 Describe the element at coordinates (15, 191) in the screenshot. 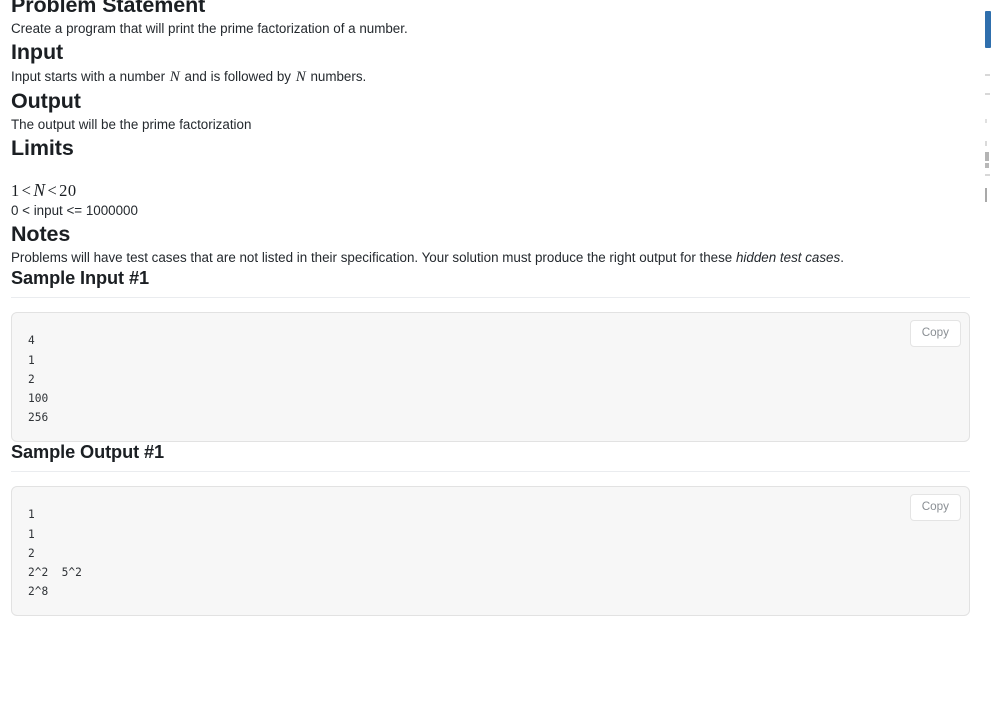

I see `limits-lower-bound: 1` at that location.